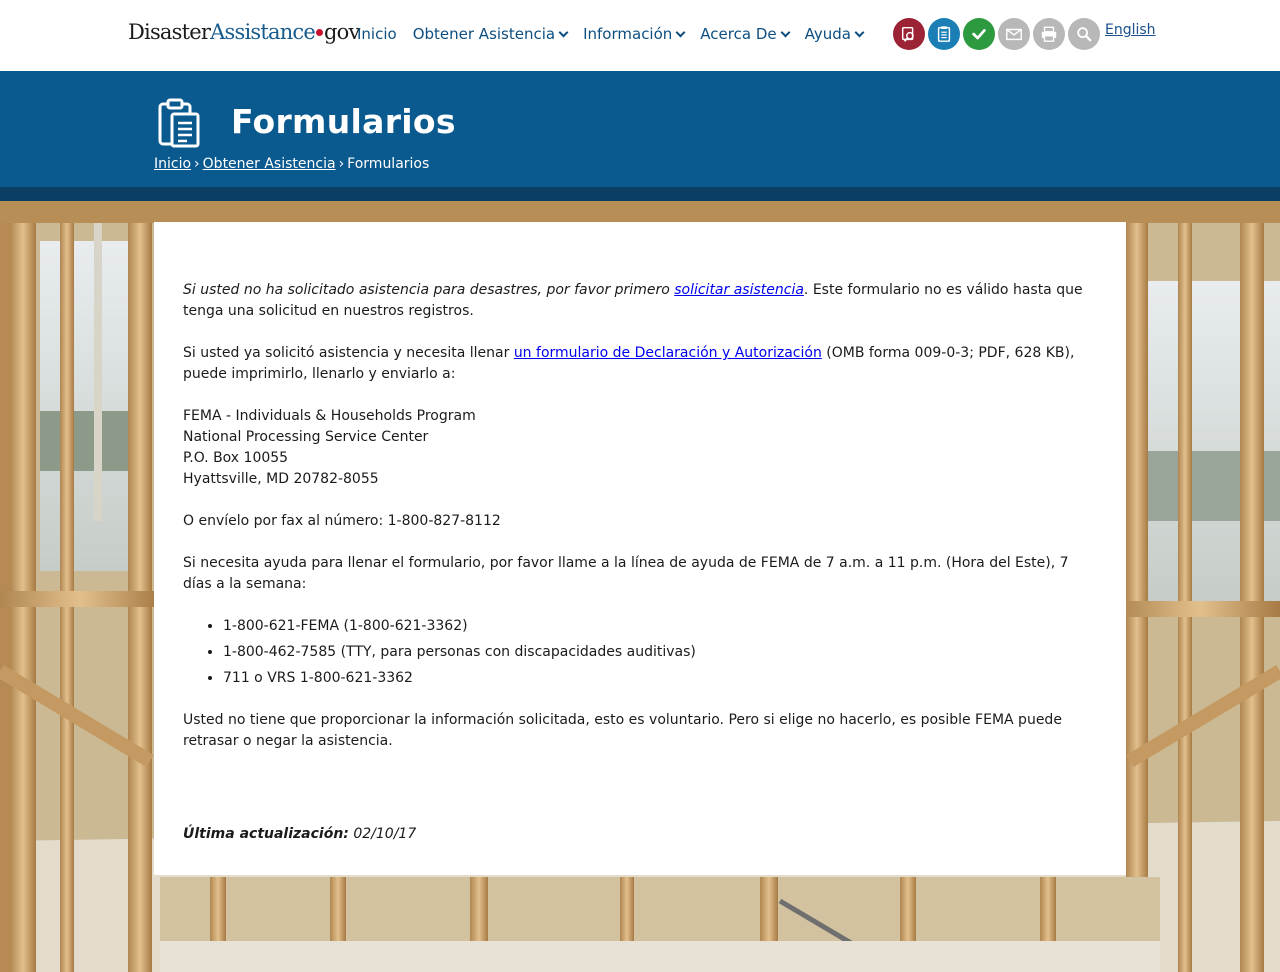  I want to click on breadcrumb-link-inicio: Inicio, so click(172, 164).